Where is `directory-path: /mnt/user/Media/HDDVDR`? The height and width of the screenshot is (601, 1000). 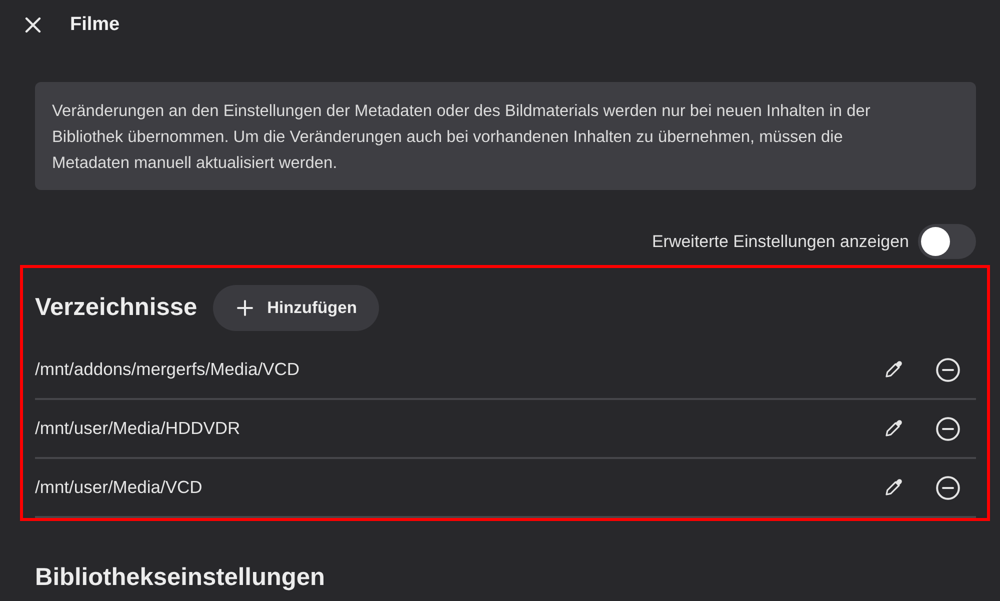
directory-path: /mnt/user/Media/HDDVDR is located at coordinates (138, 428).